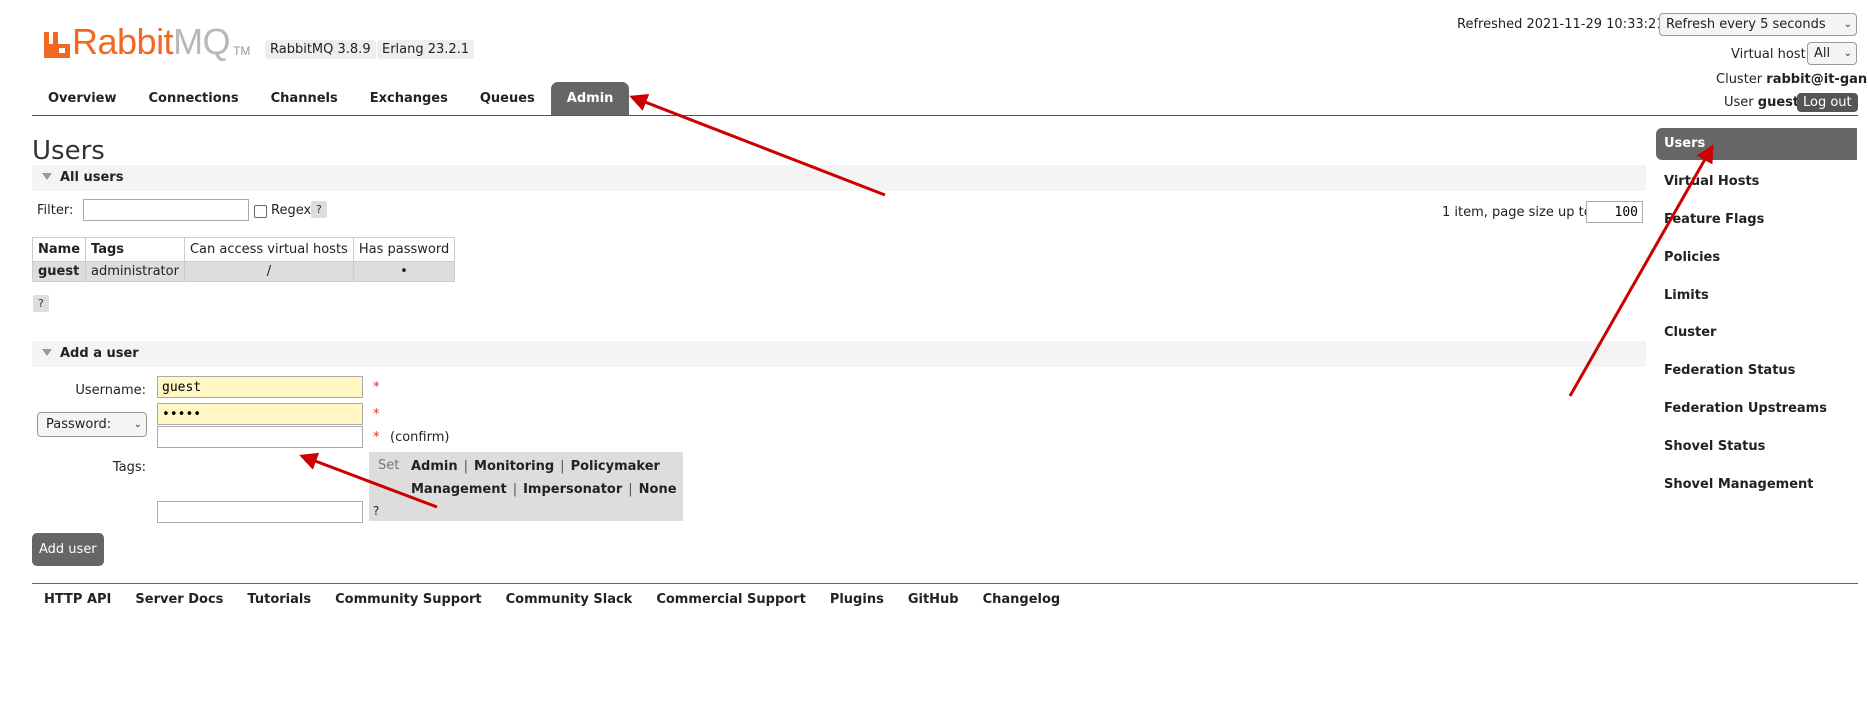 The width and height of the screenshot is (1868, 701). I want to click on user-info: User guest, so click(1761, 102).